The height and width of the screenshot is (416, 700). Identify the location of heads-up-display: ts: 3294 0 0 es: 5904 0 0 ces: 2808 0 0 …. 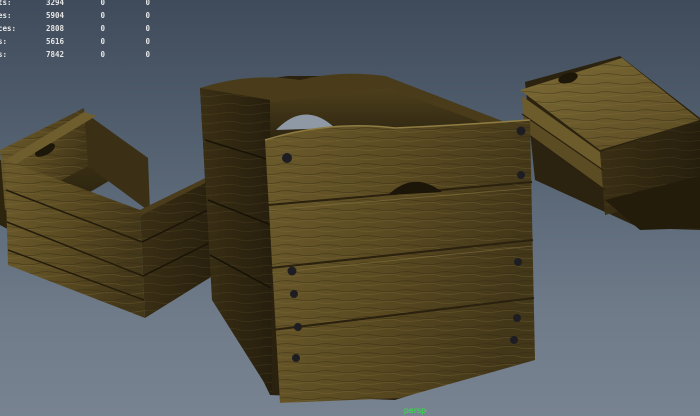
(85, 30).